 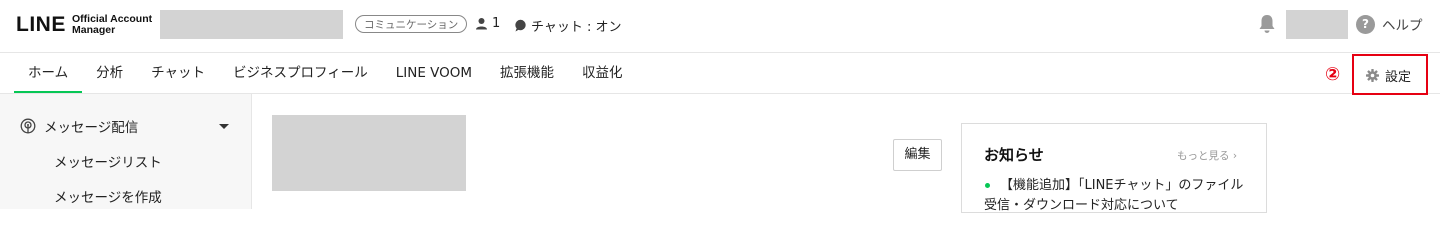 I want to click on notice-title: お知らせ, so click(x=1014, y=155).